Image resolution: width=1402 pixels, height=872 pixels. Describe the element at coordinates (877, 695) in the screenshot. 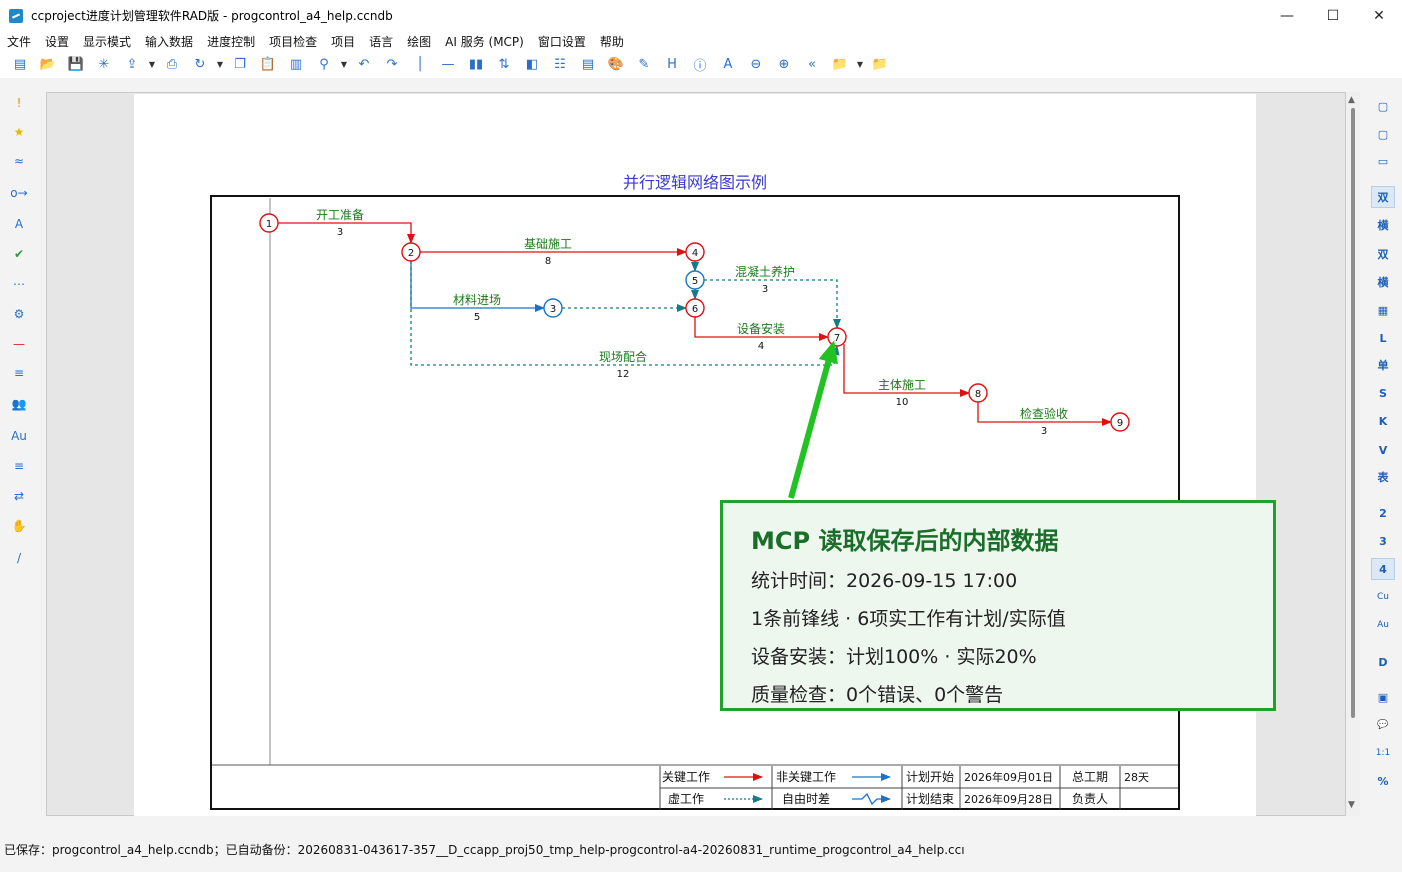

I see `callout-line: 质量检查：0个错误、0个警告` at that location.